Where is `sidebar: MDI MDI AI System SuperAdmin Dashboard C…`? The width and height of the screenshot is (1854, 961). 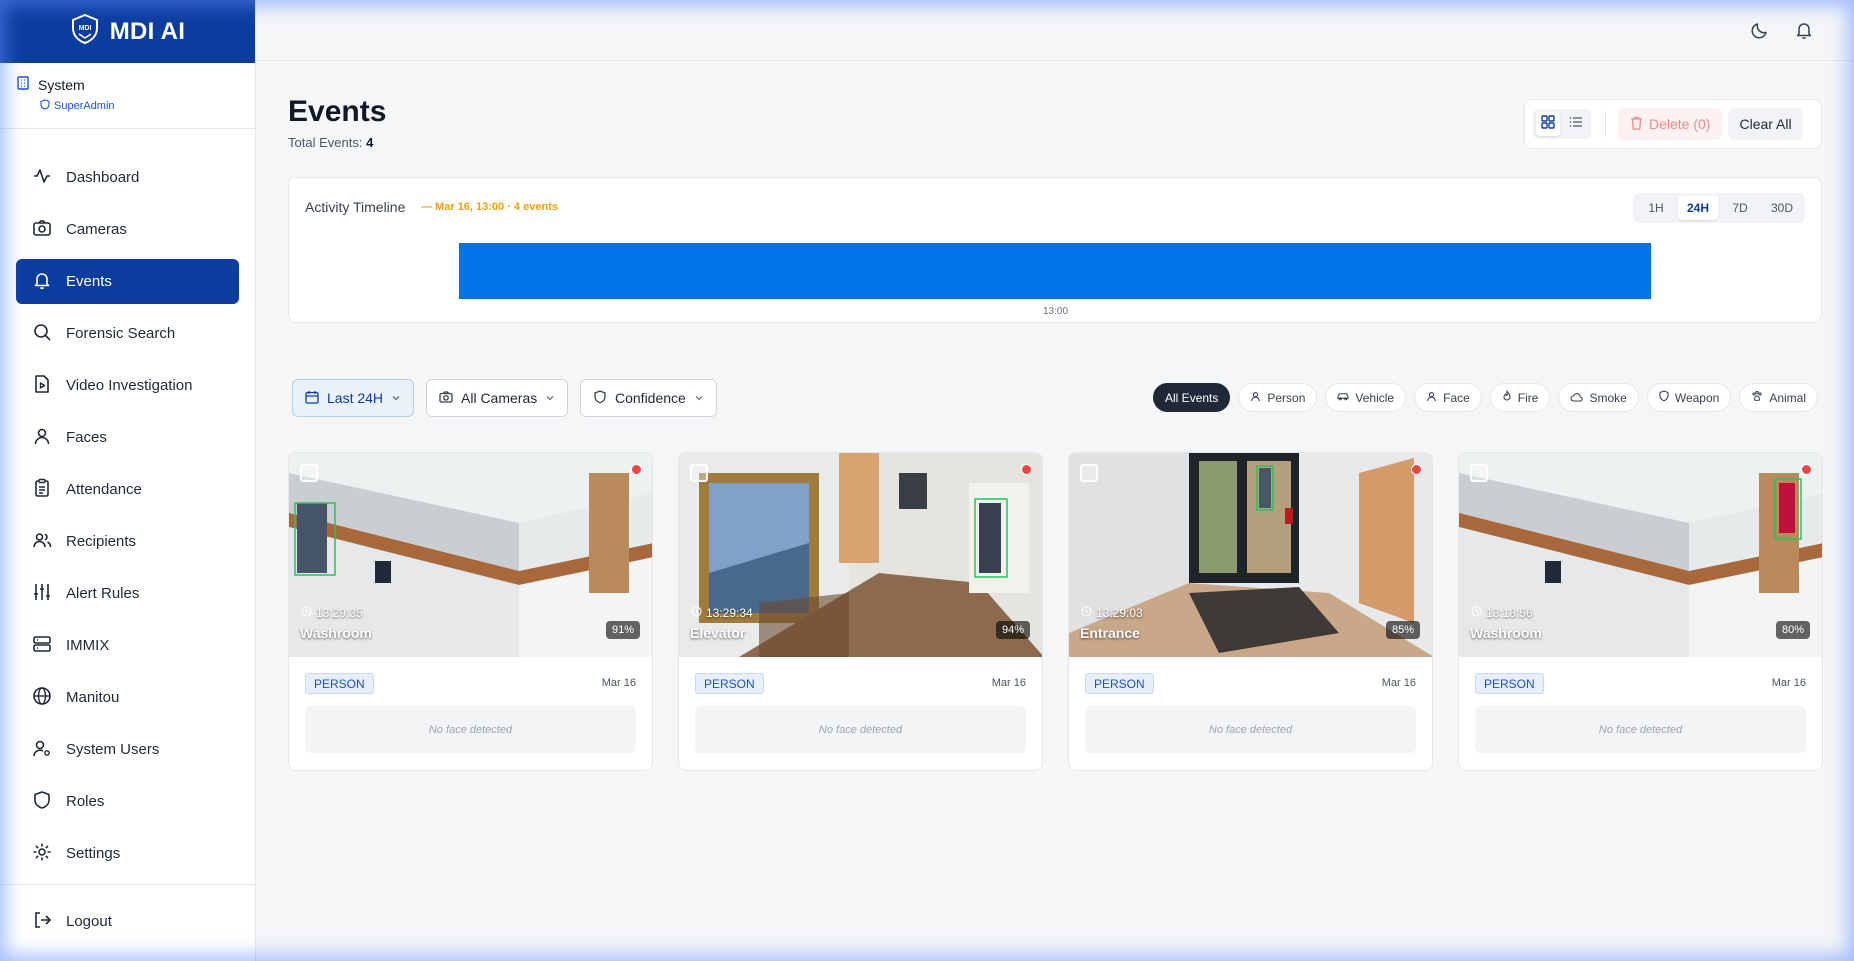
sidebar: MDI MDI AI System SuperAdmin Dashboard C… is located at coordinates (128, 480).